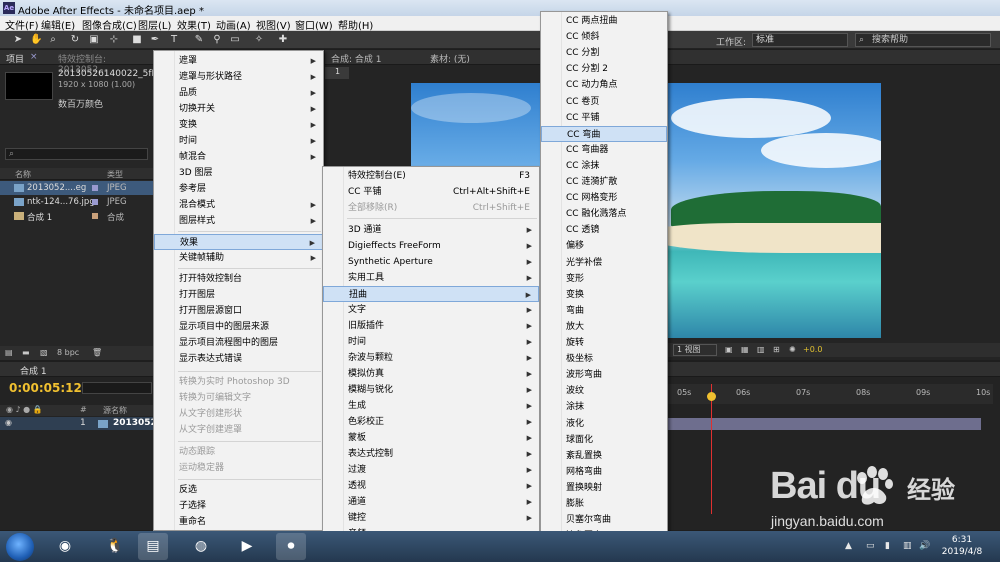 This screenshot has height=562, width=1000. Describe the element at coordinates (604, 391) in the screenshot. I see `distort-menu-item: 波纹` at that location.